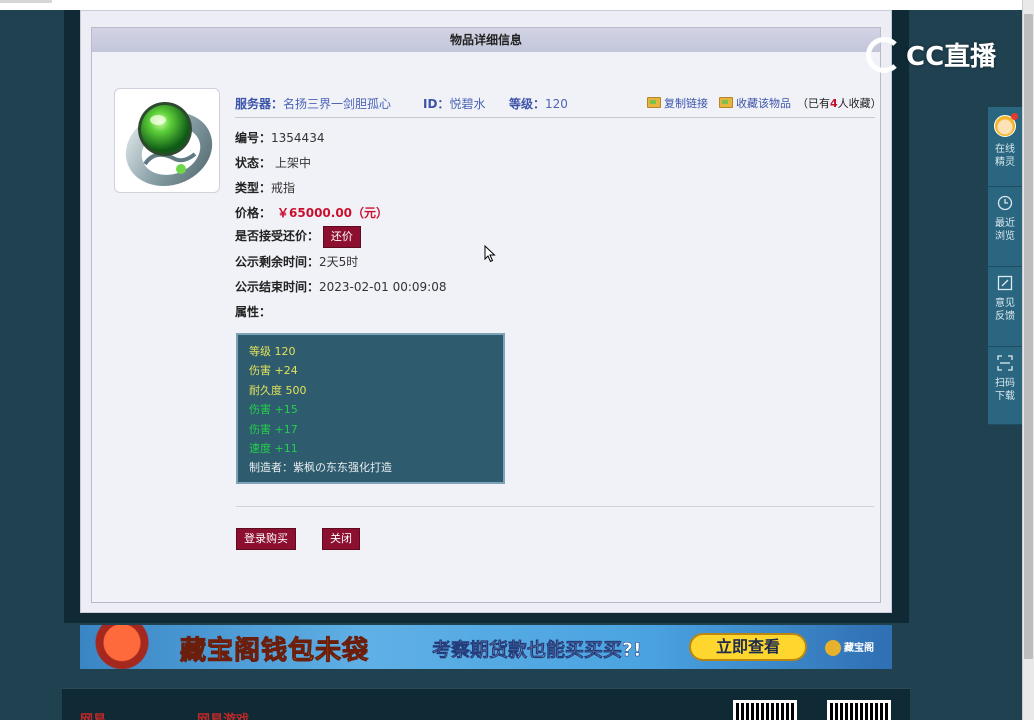  I want to click on cc-live-watermark: CC直播, so click(931, 54).